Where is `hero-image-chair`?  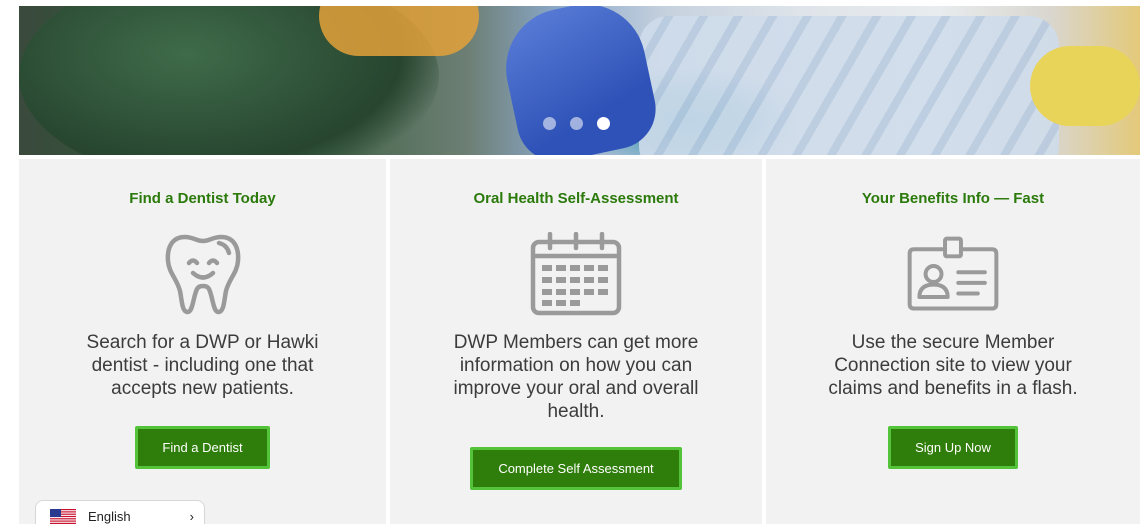
hero-image-chair is located at coordinates (1085, 86).